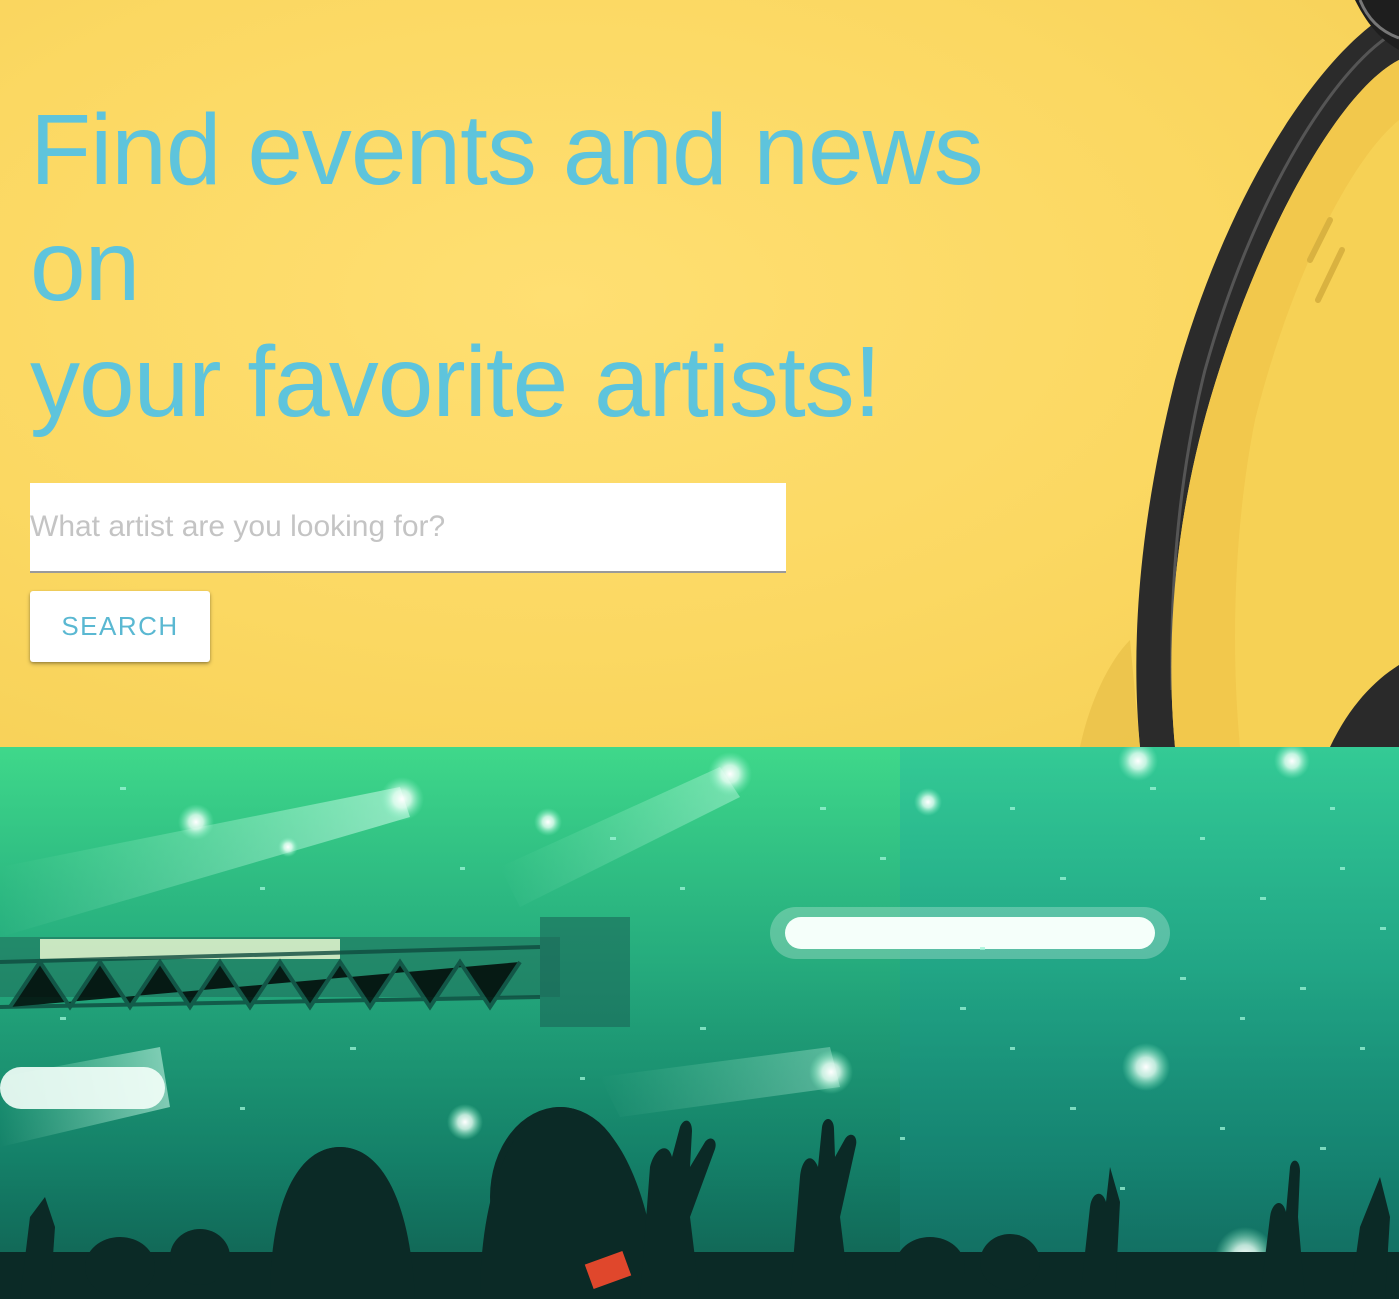 The image size is (1399, 1299). What do you see at coordinates (456, 382) in the screenshot?
I see `hero-title-line-3: your favorite artists!` at bounding box center [456, 382].